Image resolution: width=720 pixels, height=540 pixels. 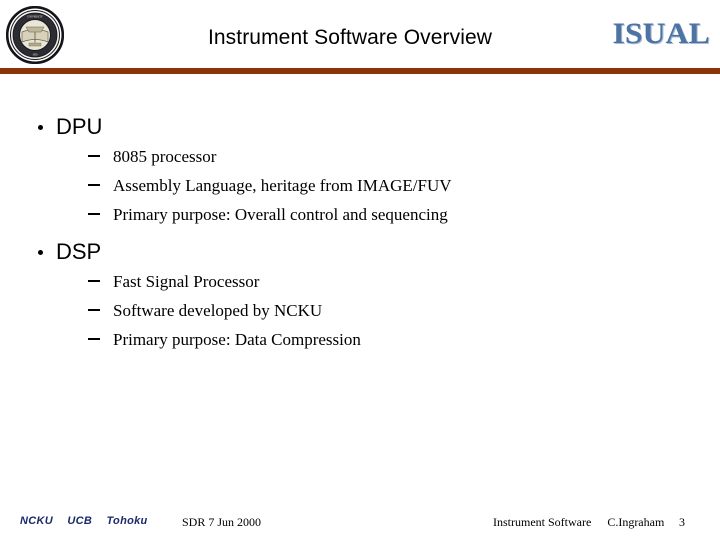 What do you see at coordinates (165, 156) in the screenshot?
I see `bullet-level2-label: 8085 processor` at bounding box center [165, 156].